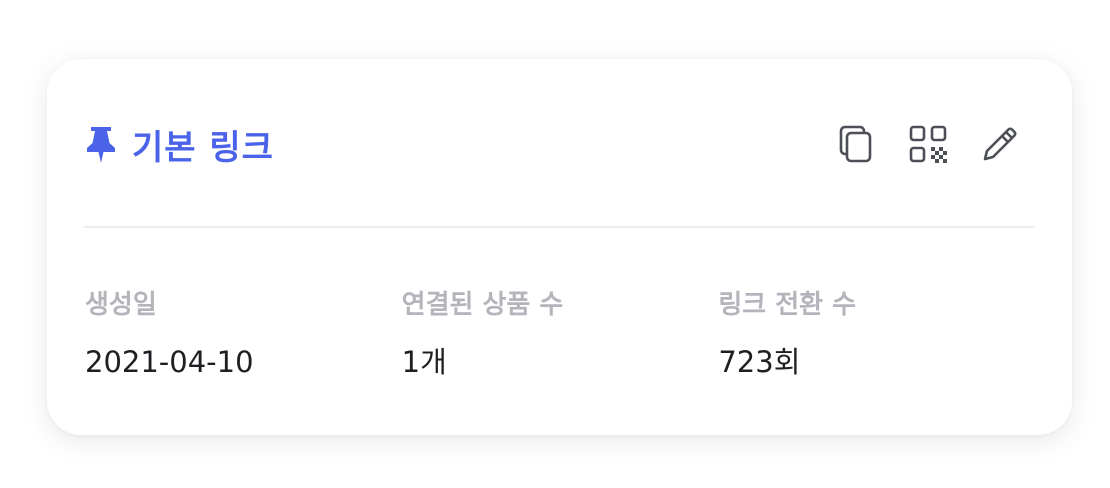 The height and width of the screenshot is (488, 1110). I want to click on copy-icon, so click(855, 144).